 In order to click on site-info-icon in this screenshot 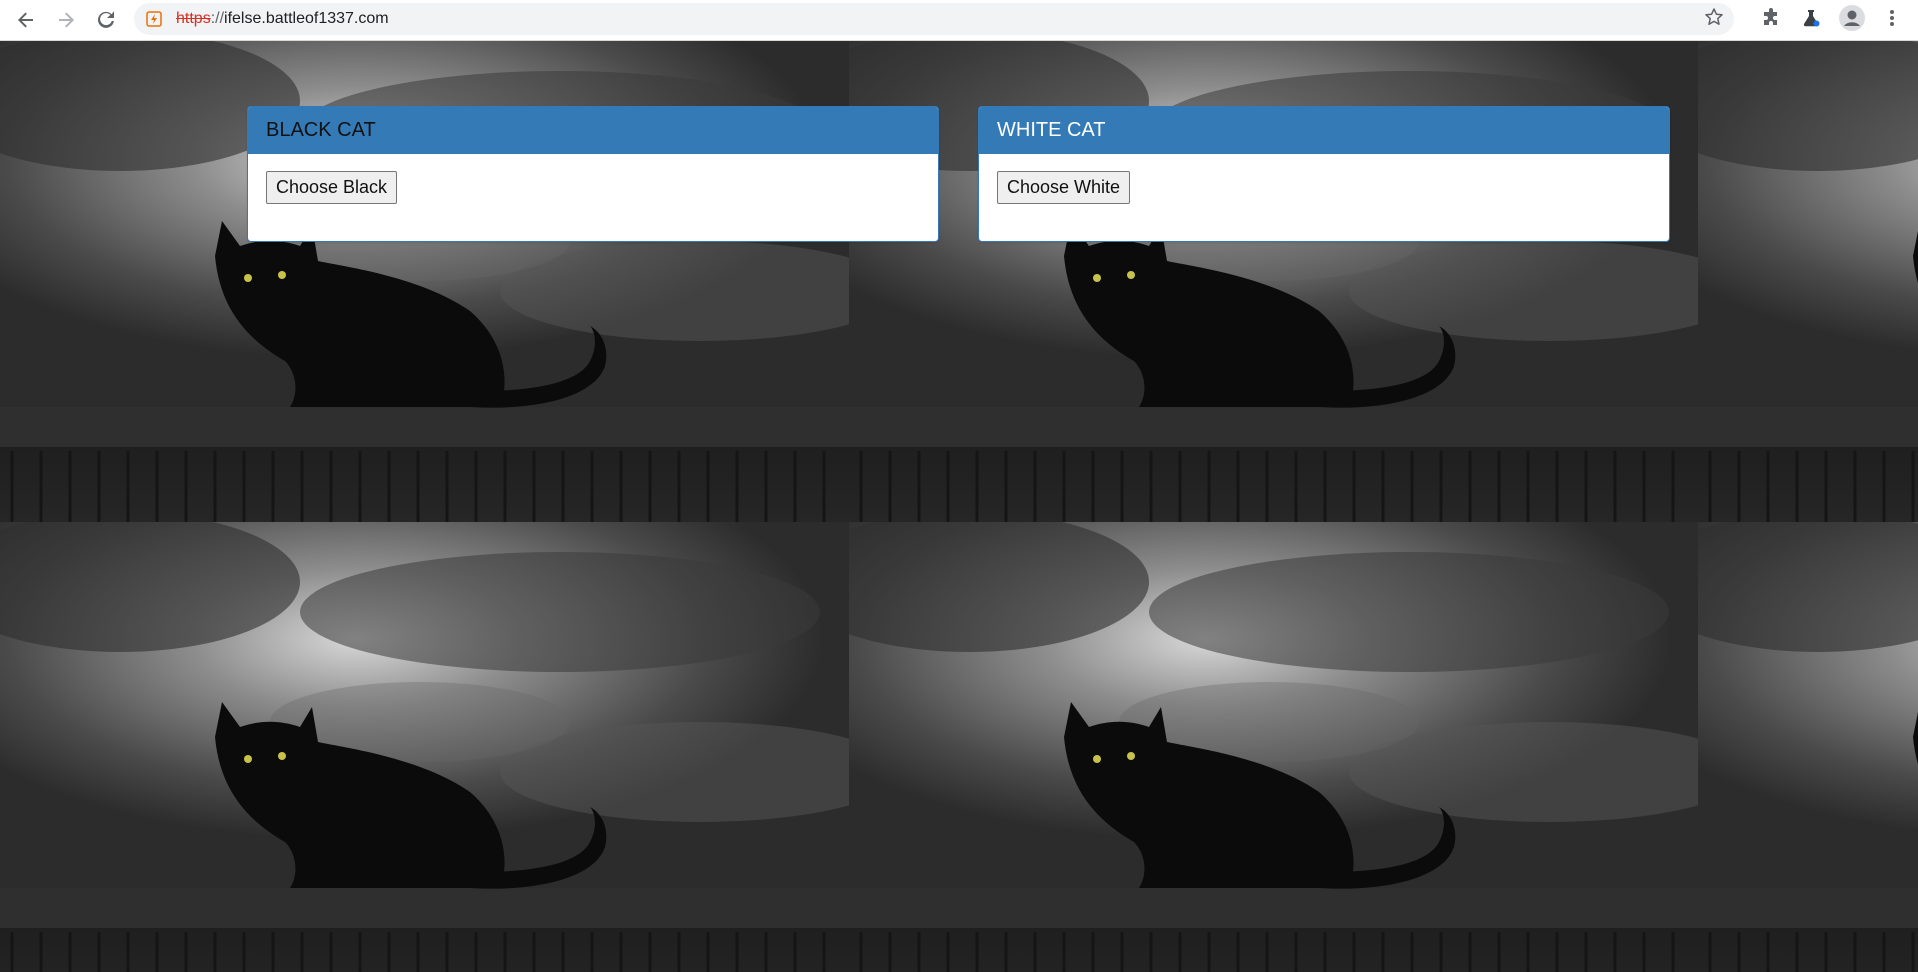, I will do `click(154, 19)`.